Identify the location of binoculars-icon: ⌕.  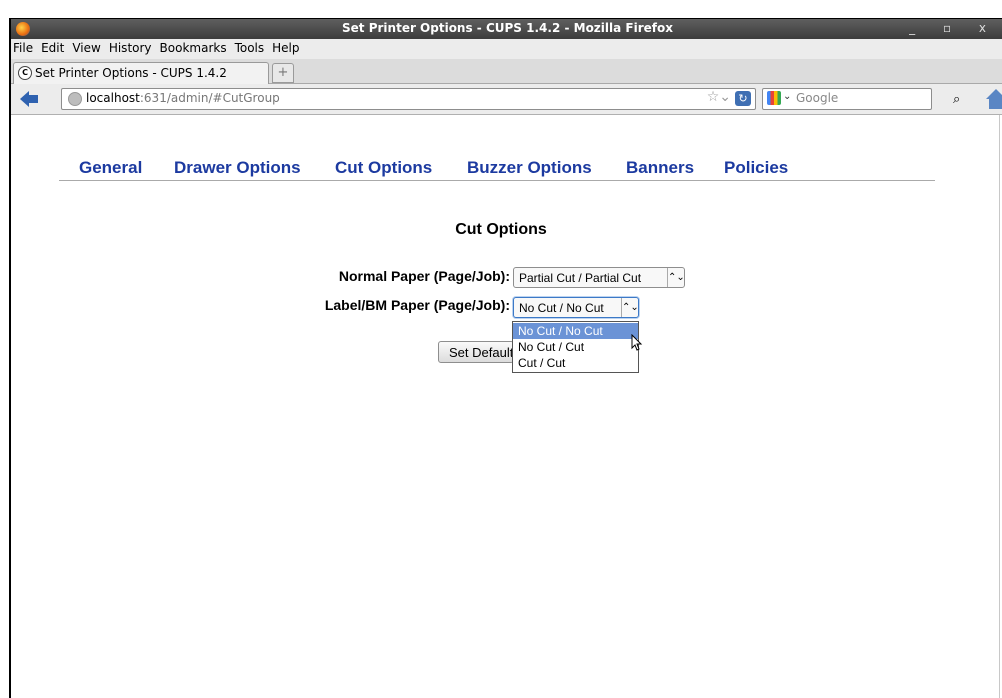
(956, 99).